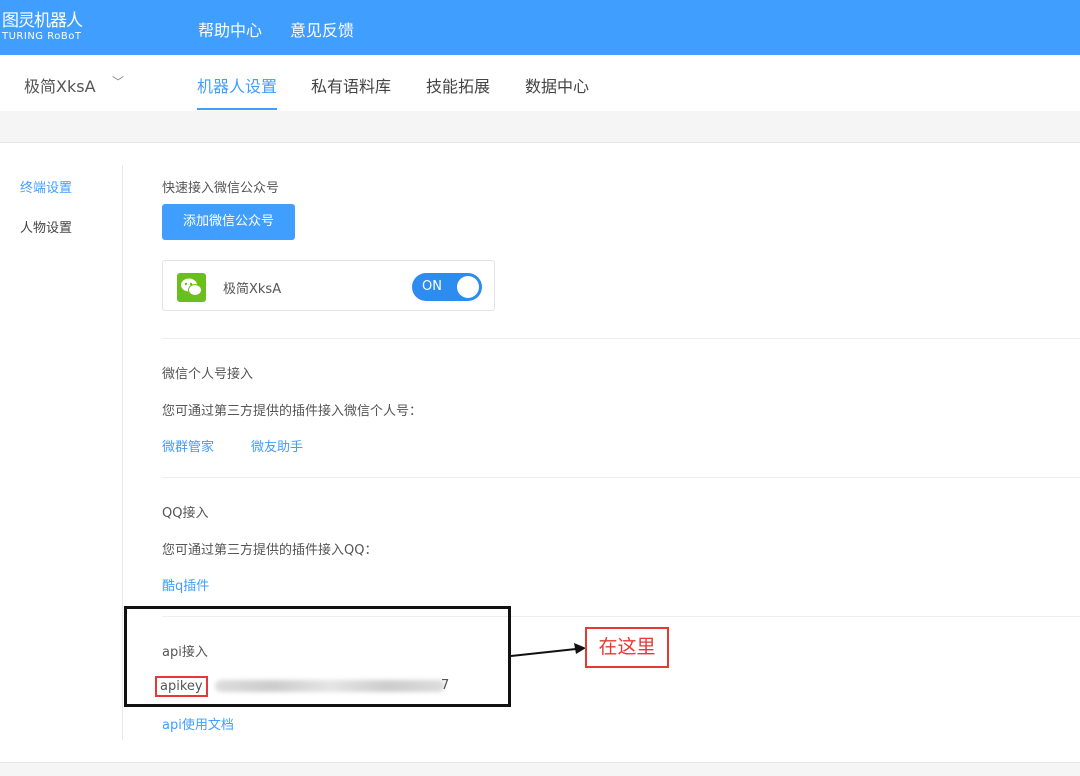 The image size is (1080, 776). What do you see at coordinates (322, 29) in the screenshot?
I see `nav-feedback: 意见反馈` at bounding box center [322, 29].